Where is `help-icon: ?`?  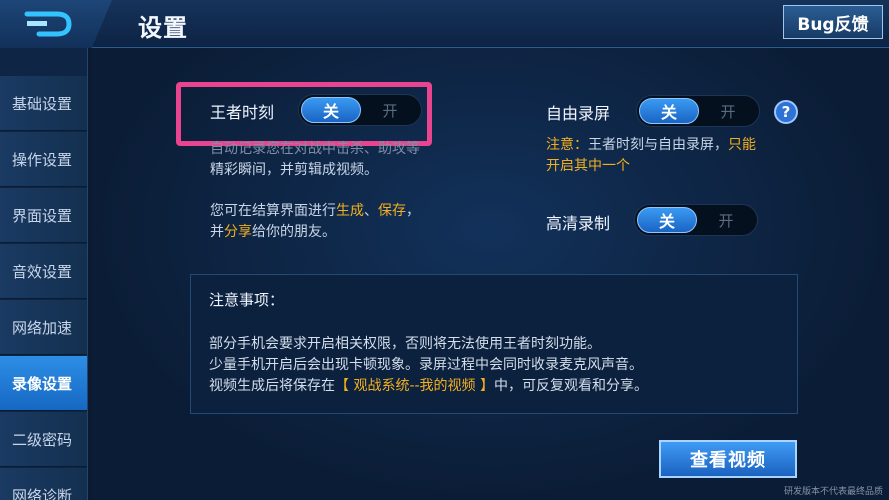
help-icon: ? is located at coordinates (786, 112).